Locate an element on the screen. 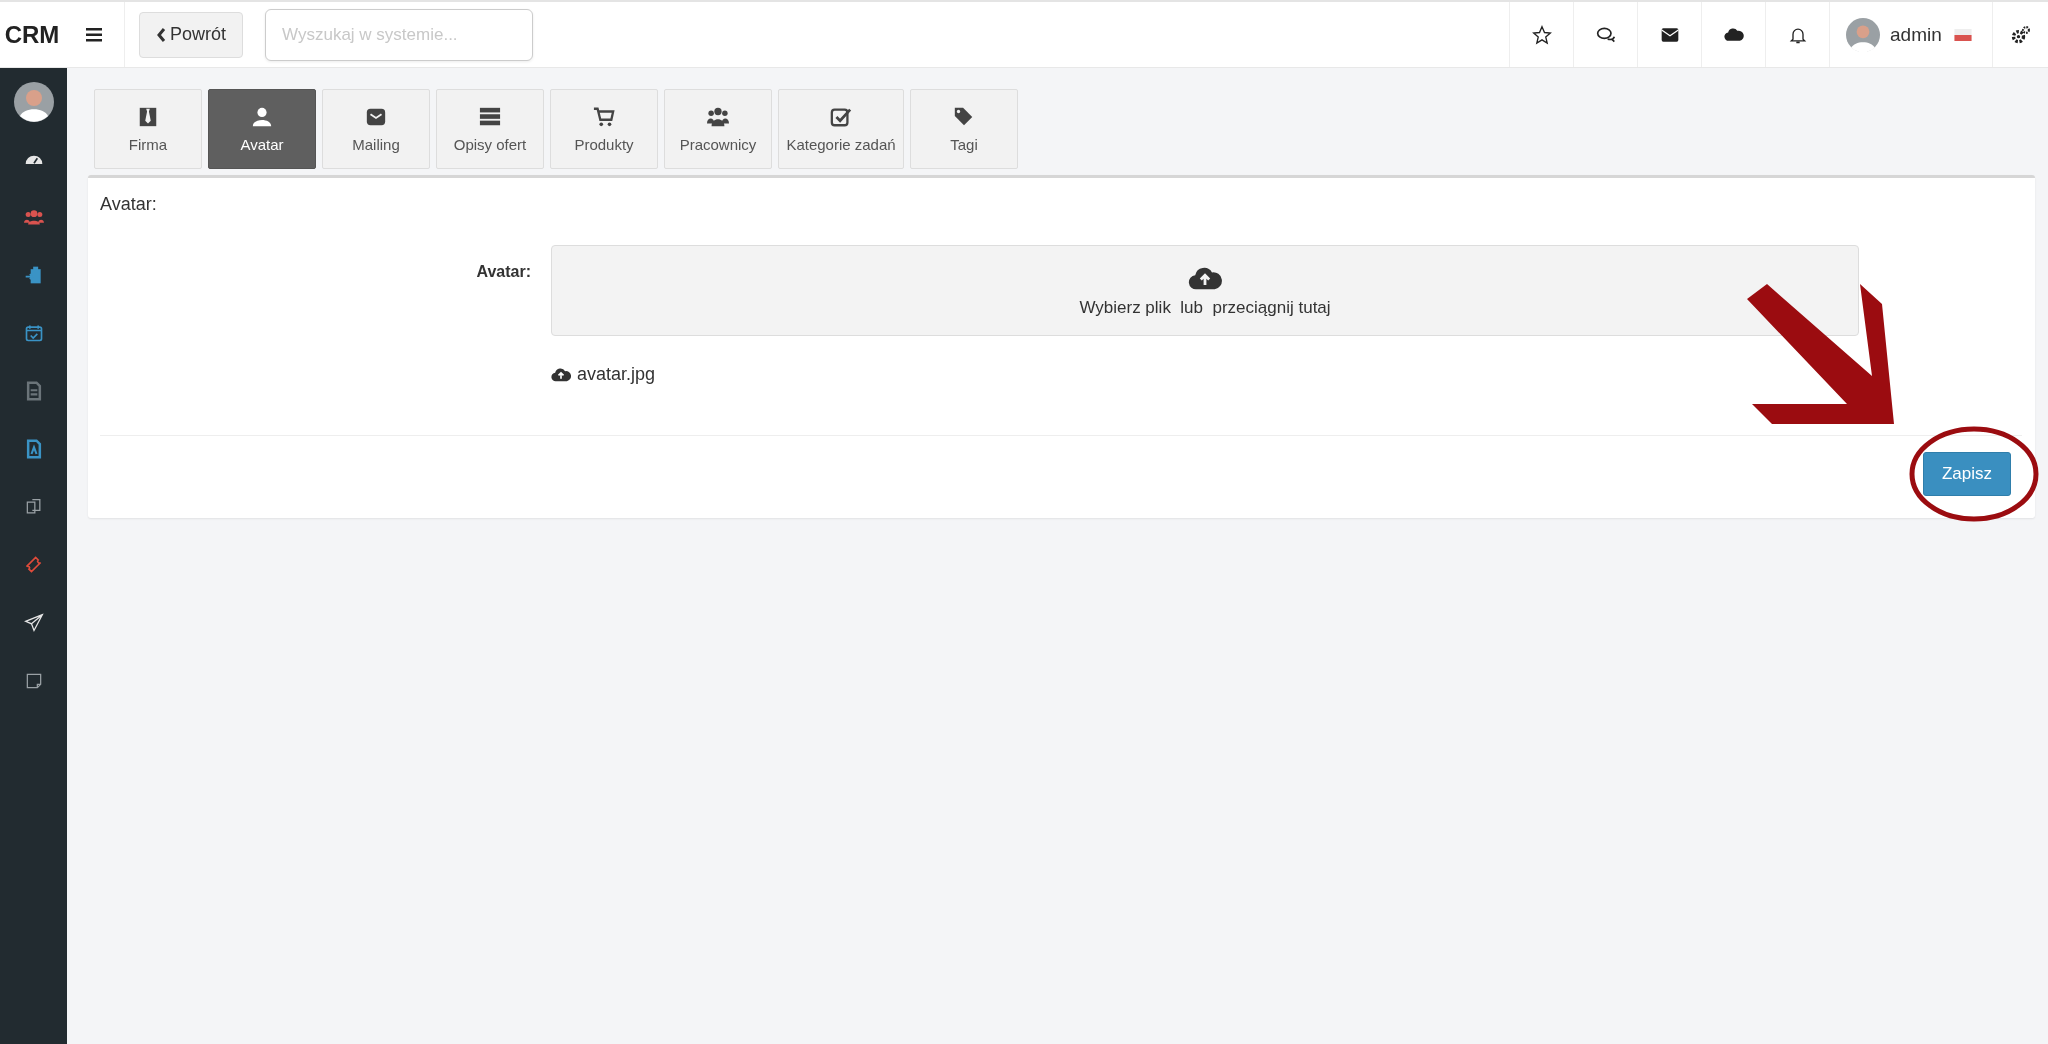  tab: Firma is located at coordinates (148, 129).